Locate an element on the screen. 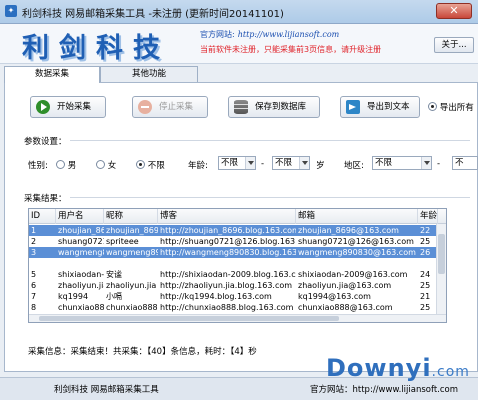 Image resolution: width=478 pixels, height=400 pixels. column-header-email: 邮箱 is located at coordinates (357, 216).